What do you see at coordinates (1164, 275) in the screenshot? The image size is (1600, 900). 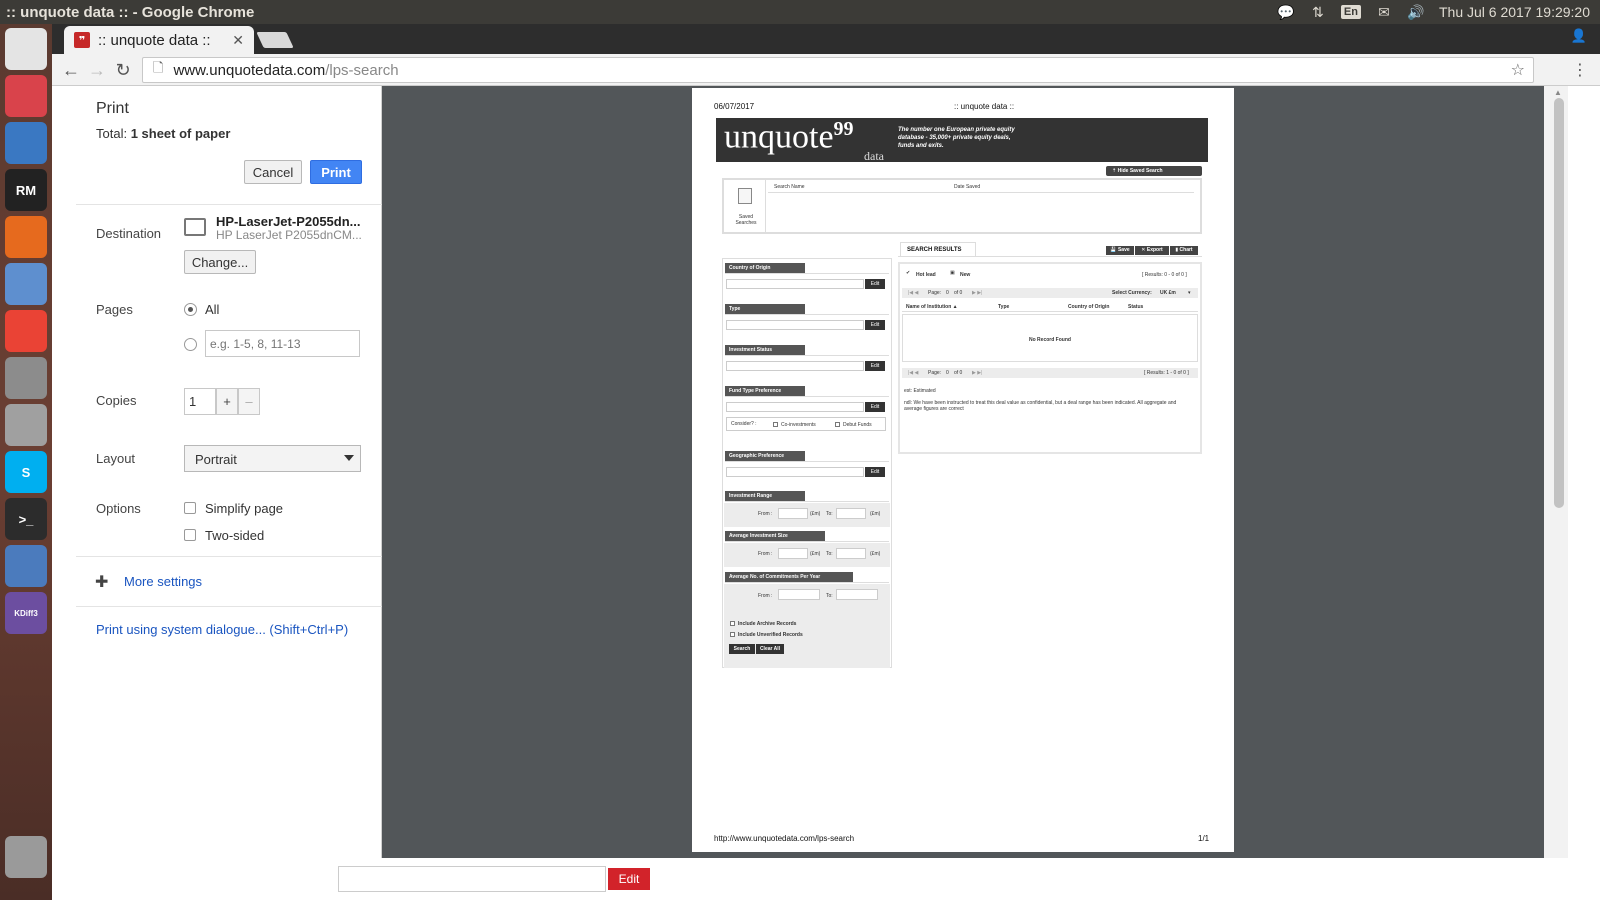 I see `results-count-top: [ Results: 0 - 0 of 0 ]` at bounding box center [1164, 275].